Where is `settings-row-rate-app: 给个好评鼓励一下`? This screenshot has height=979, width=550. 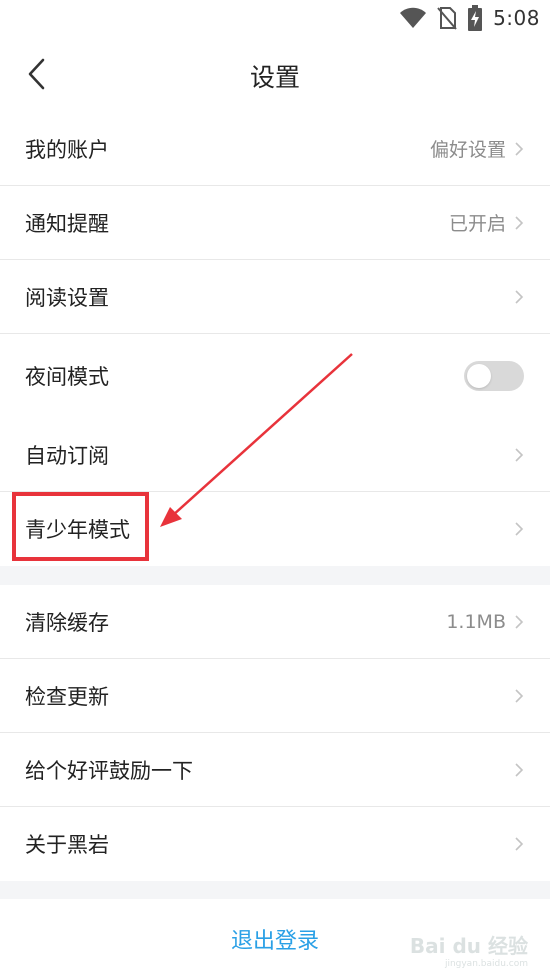 settings-row-rate-app: 给个好评鼓励一下 is located at coordinates (275, 770).